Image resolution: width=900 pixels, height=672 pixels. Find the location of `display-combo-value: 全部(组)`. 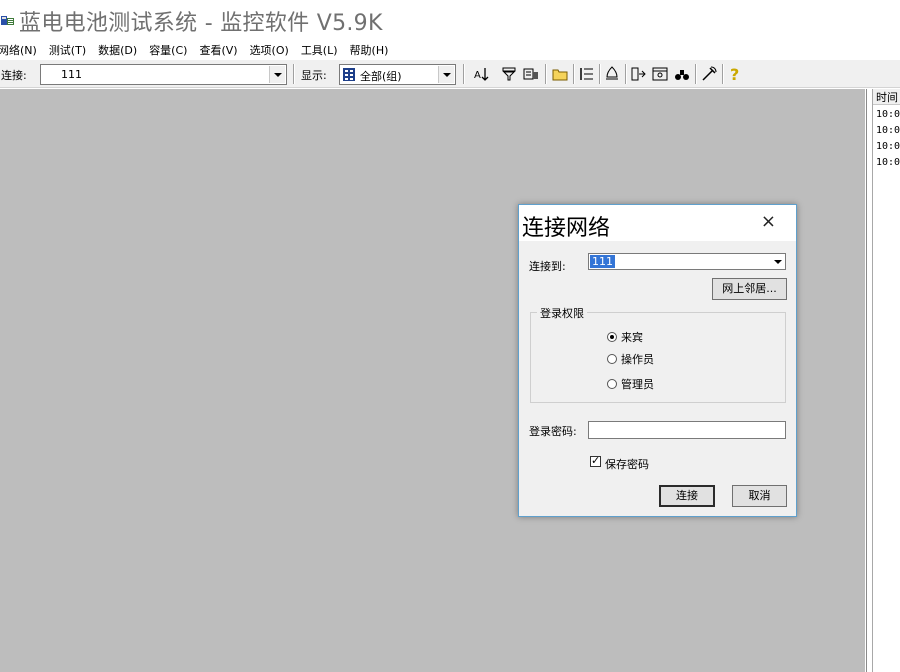

display-combo-value: 全部(组) is located at coordinates (381, 76).